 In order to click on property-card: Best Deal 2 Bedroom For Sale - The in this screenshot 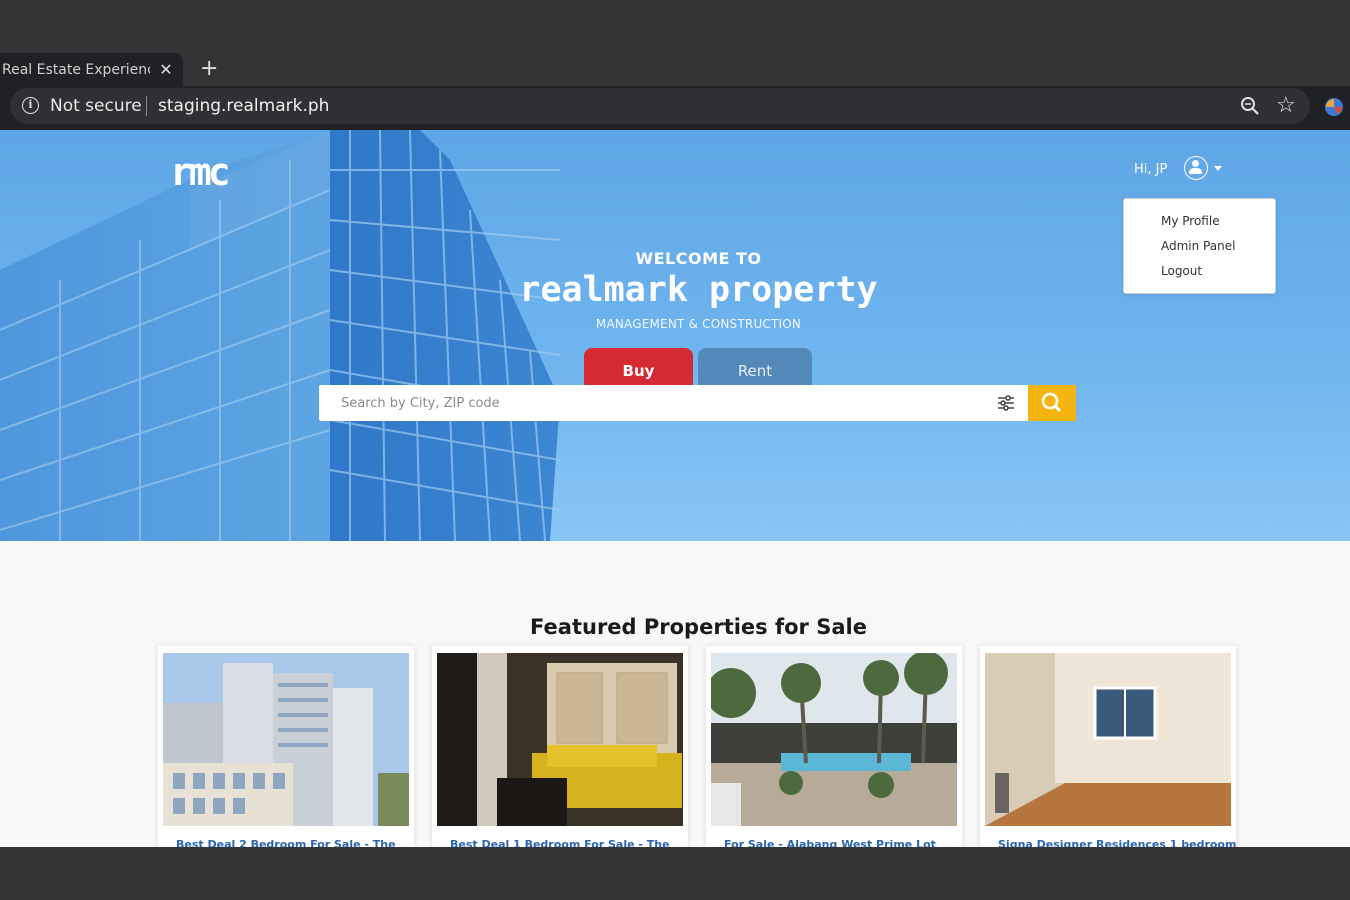, I will do `click(286, 746)`.